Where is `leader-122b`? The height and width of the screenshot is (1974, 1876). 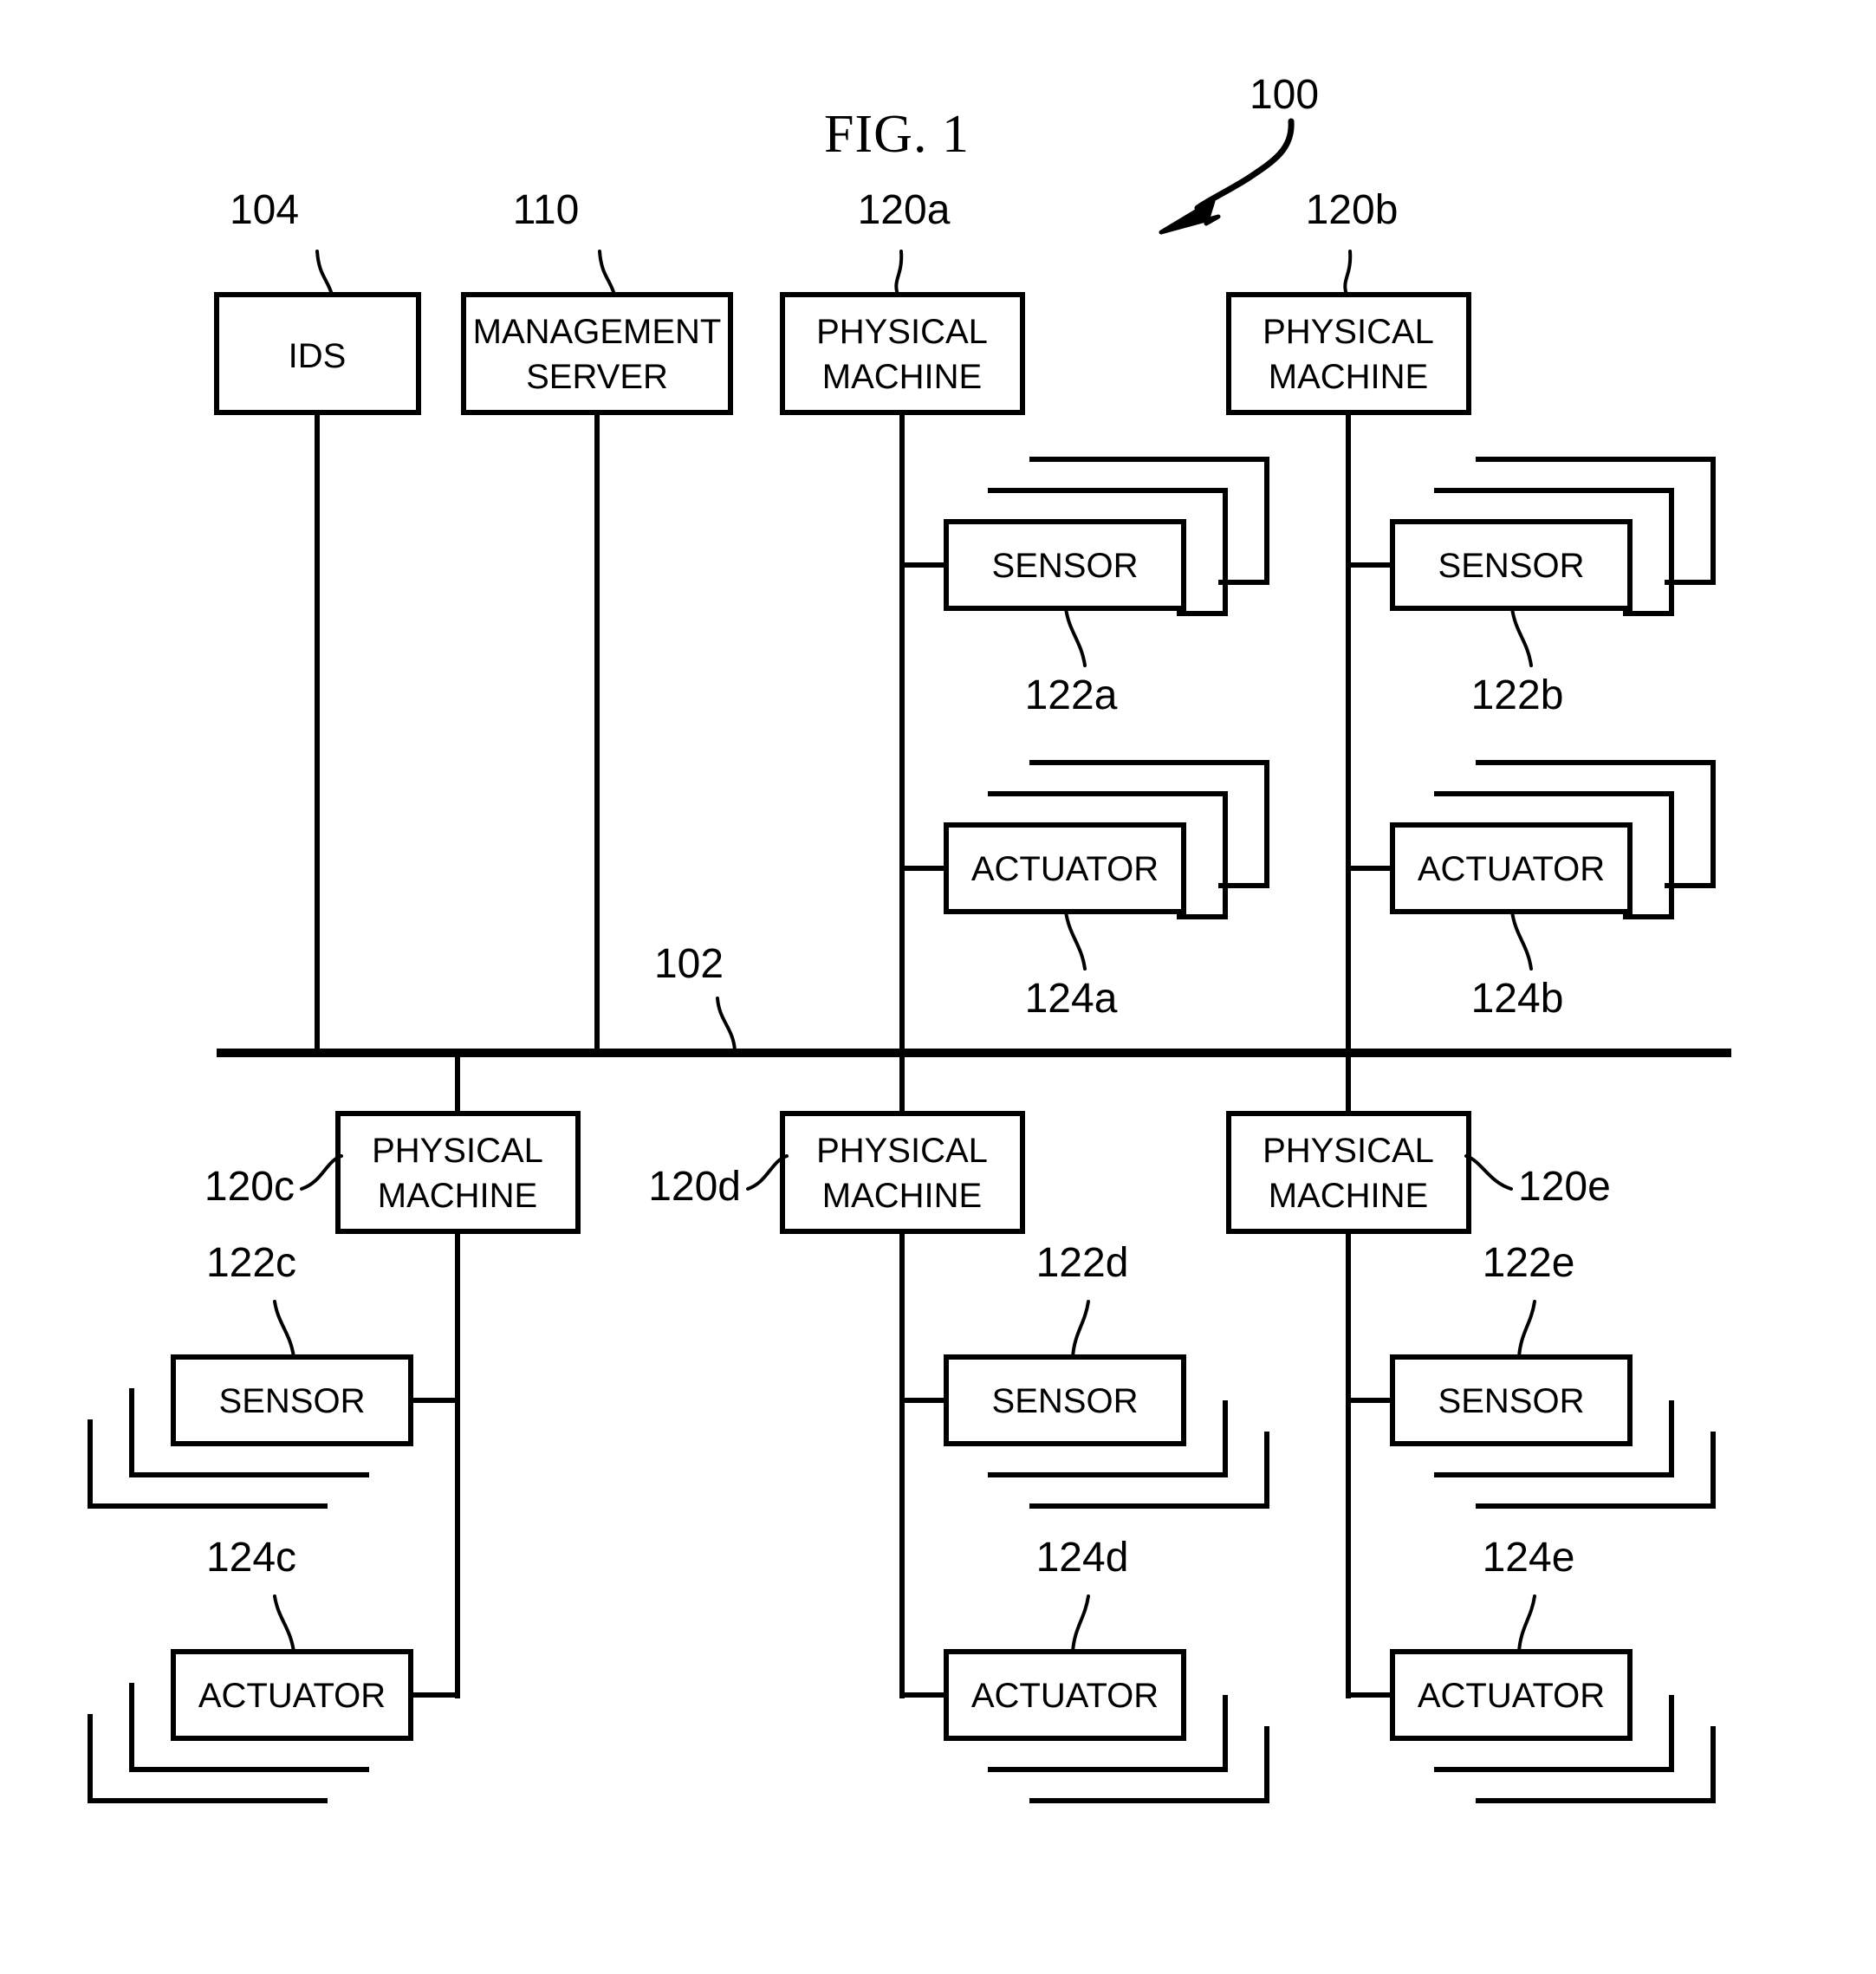 leader-122b is located at coordinates (1521, 637).